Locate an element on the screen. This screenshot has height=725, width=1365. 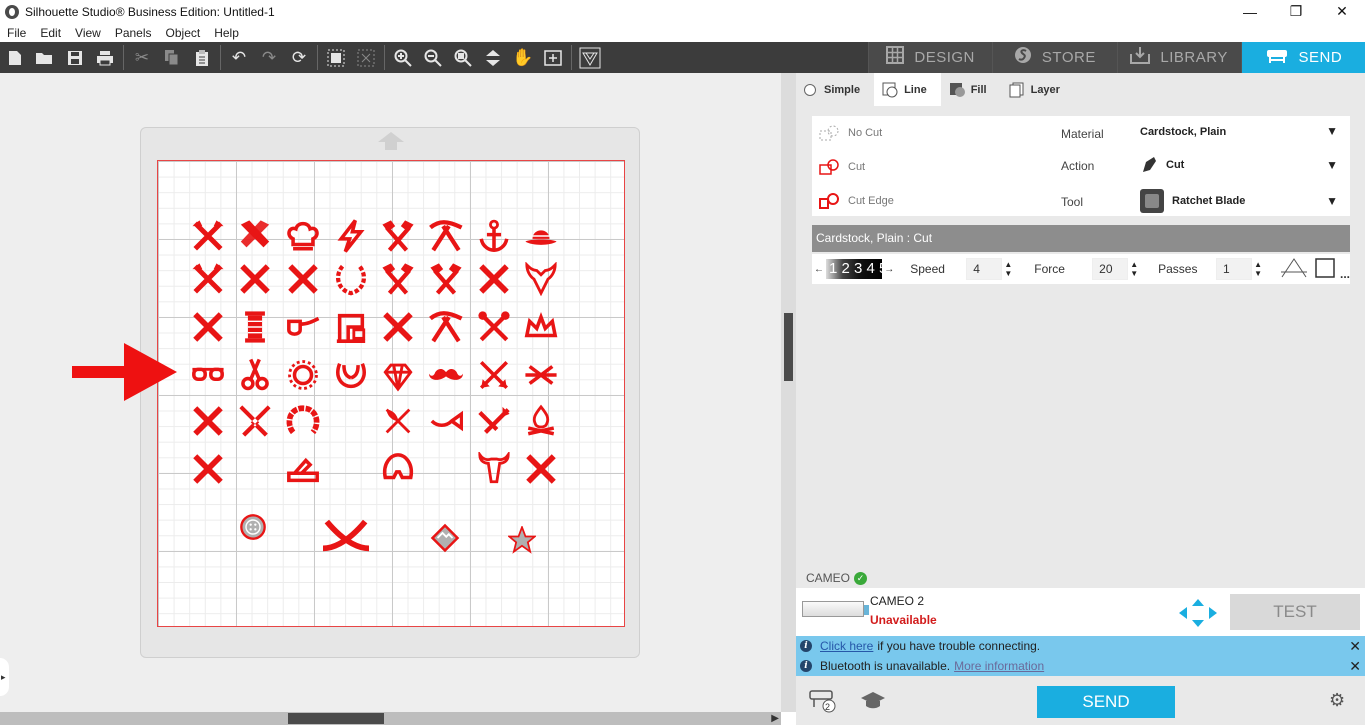
move-blade-arrows-icon is located at coordinates (1198, 613).